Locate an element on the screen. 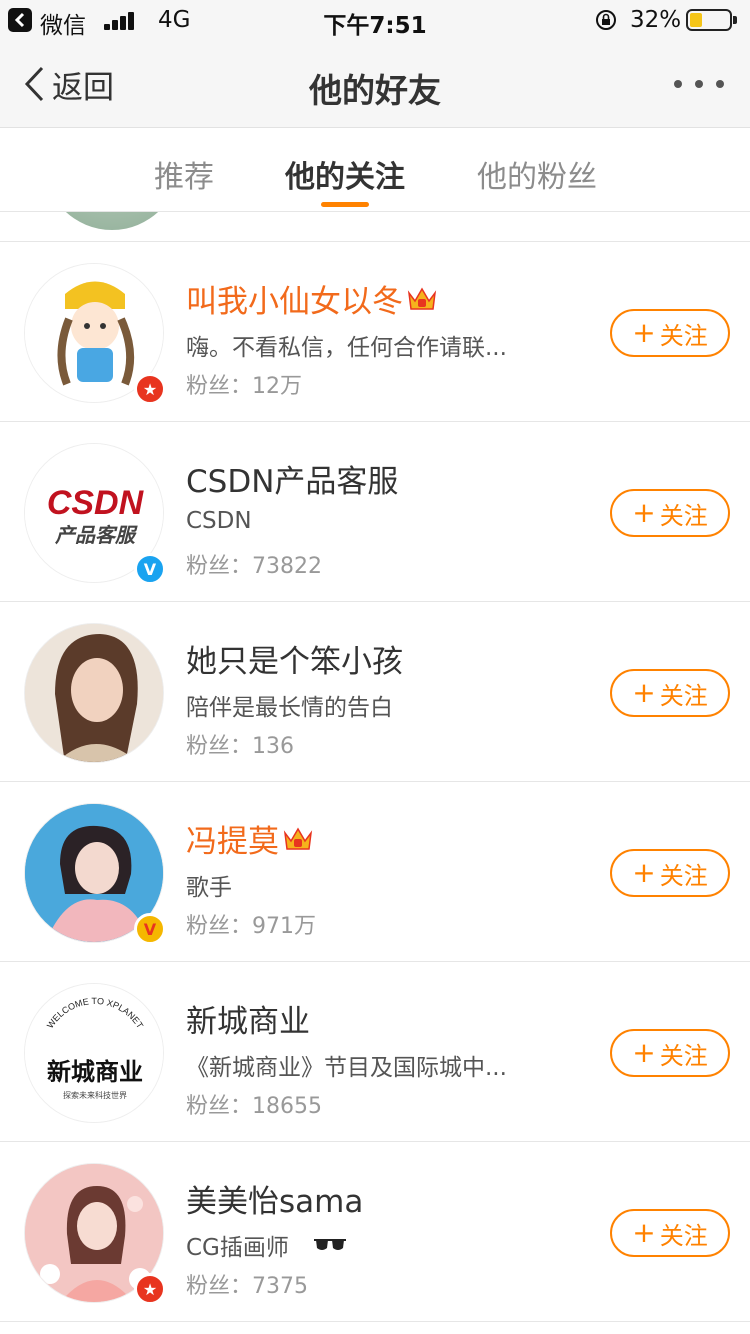  list-item: CSDN 产品客服 V CSDN产品客服 CSDN 粉丝：73822 + 关注 is located at coordinates (375, 512).